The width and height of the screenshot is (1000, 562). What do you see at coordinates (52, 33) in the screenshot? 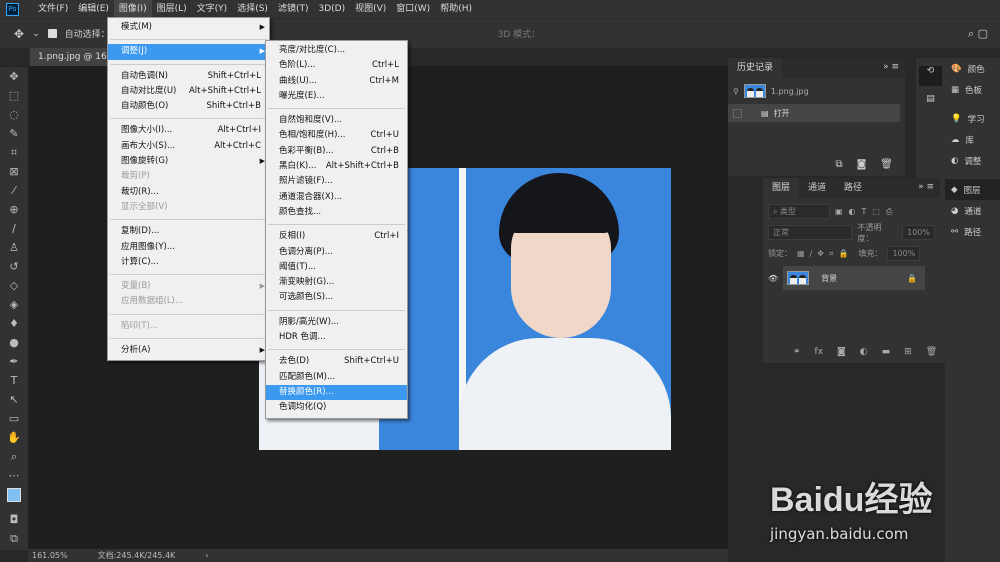
I see `auto-select-checkbox` at bounding box center [52, 33].